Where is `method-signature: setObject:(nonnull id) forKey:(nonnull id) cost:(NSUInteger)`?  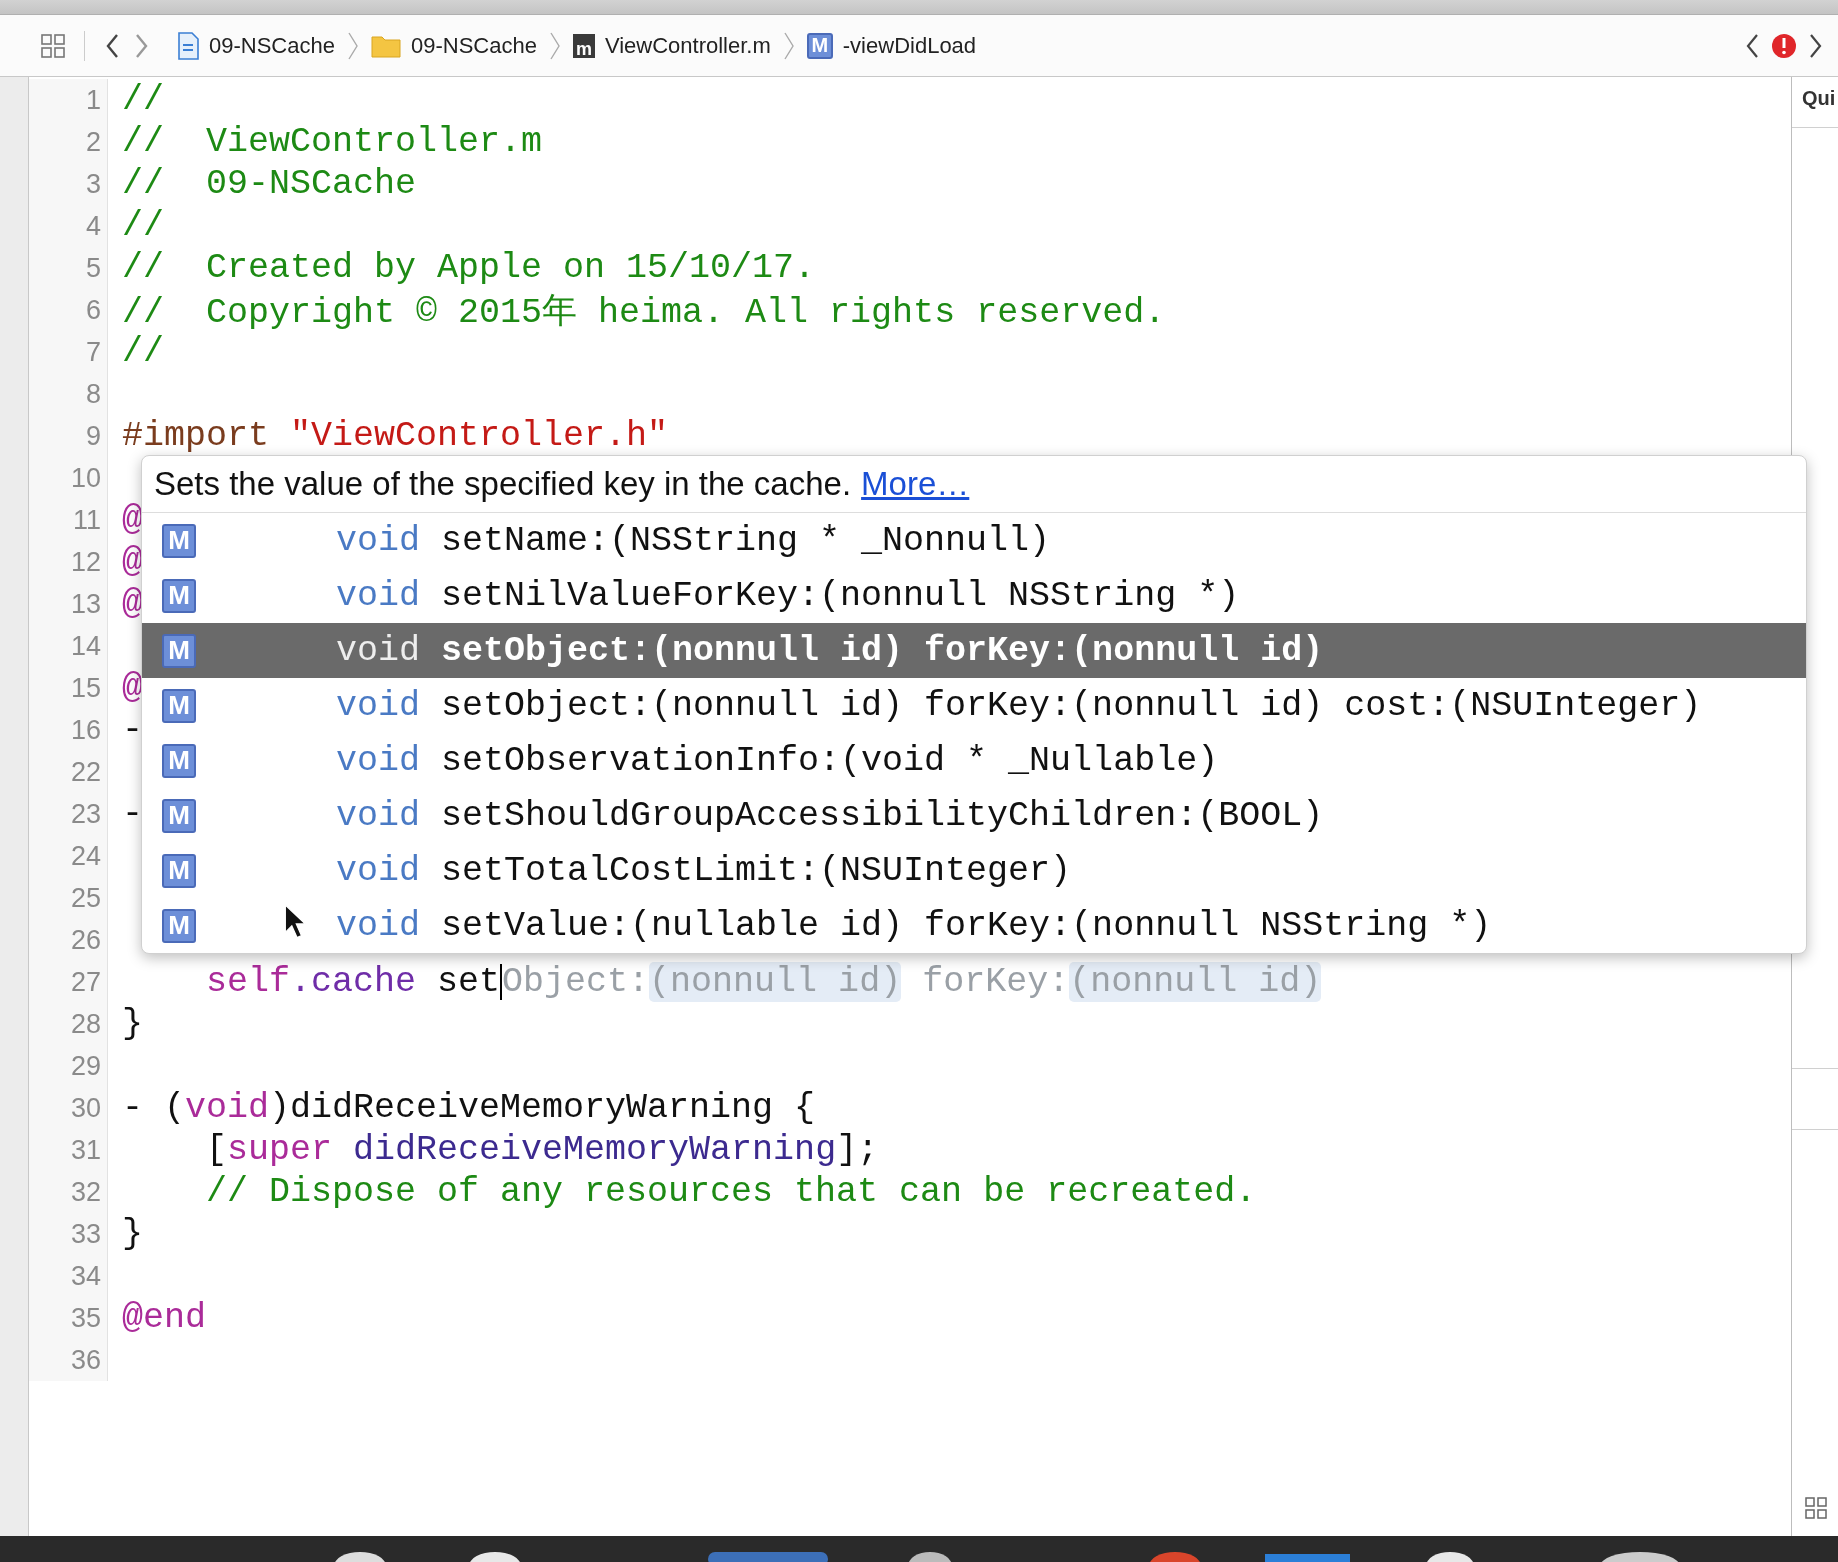
method-signature: setObject:(nonnull id) forKey:(nonnull id) cost:(NSUInteger) is located at coordinates (1071, 705).